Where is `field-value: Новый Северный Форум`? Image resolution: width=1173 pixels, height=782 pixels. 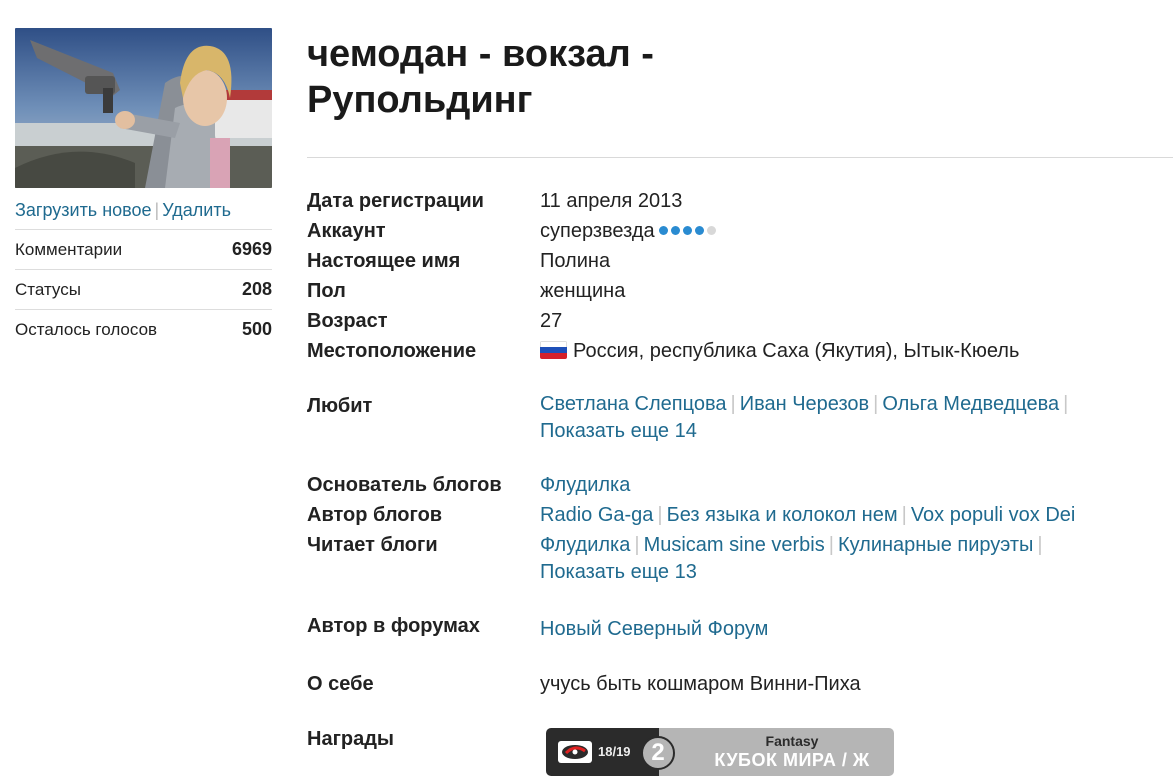 field-value: Новый Северный Форум is located at coordinates (856, 627).